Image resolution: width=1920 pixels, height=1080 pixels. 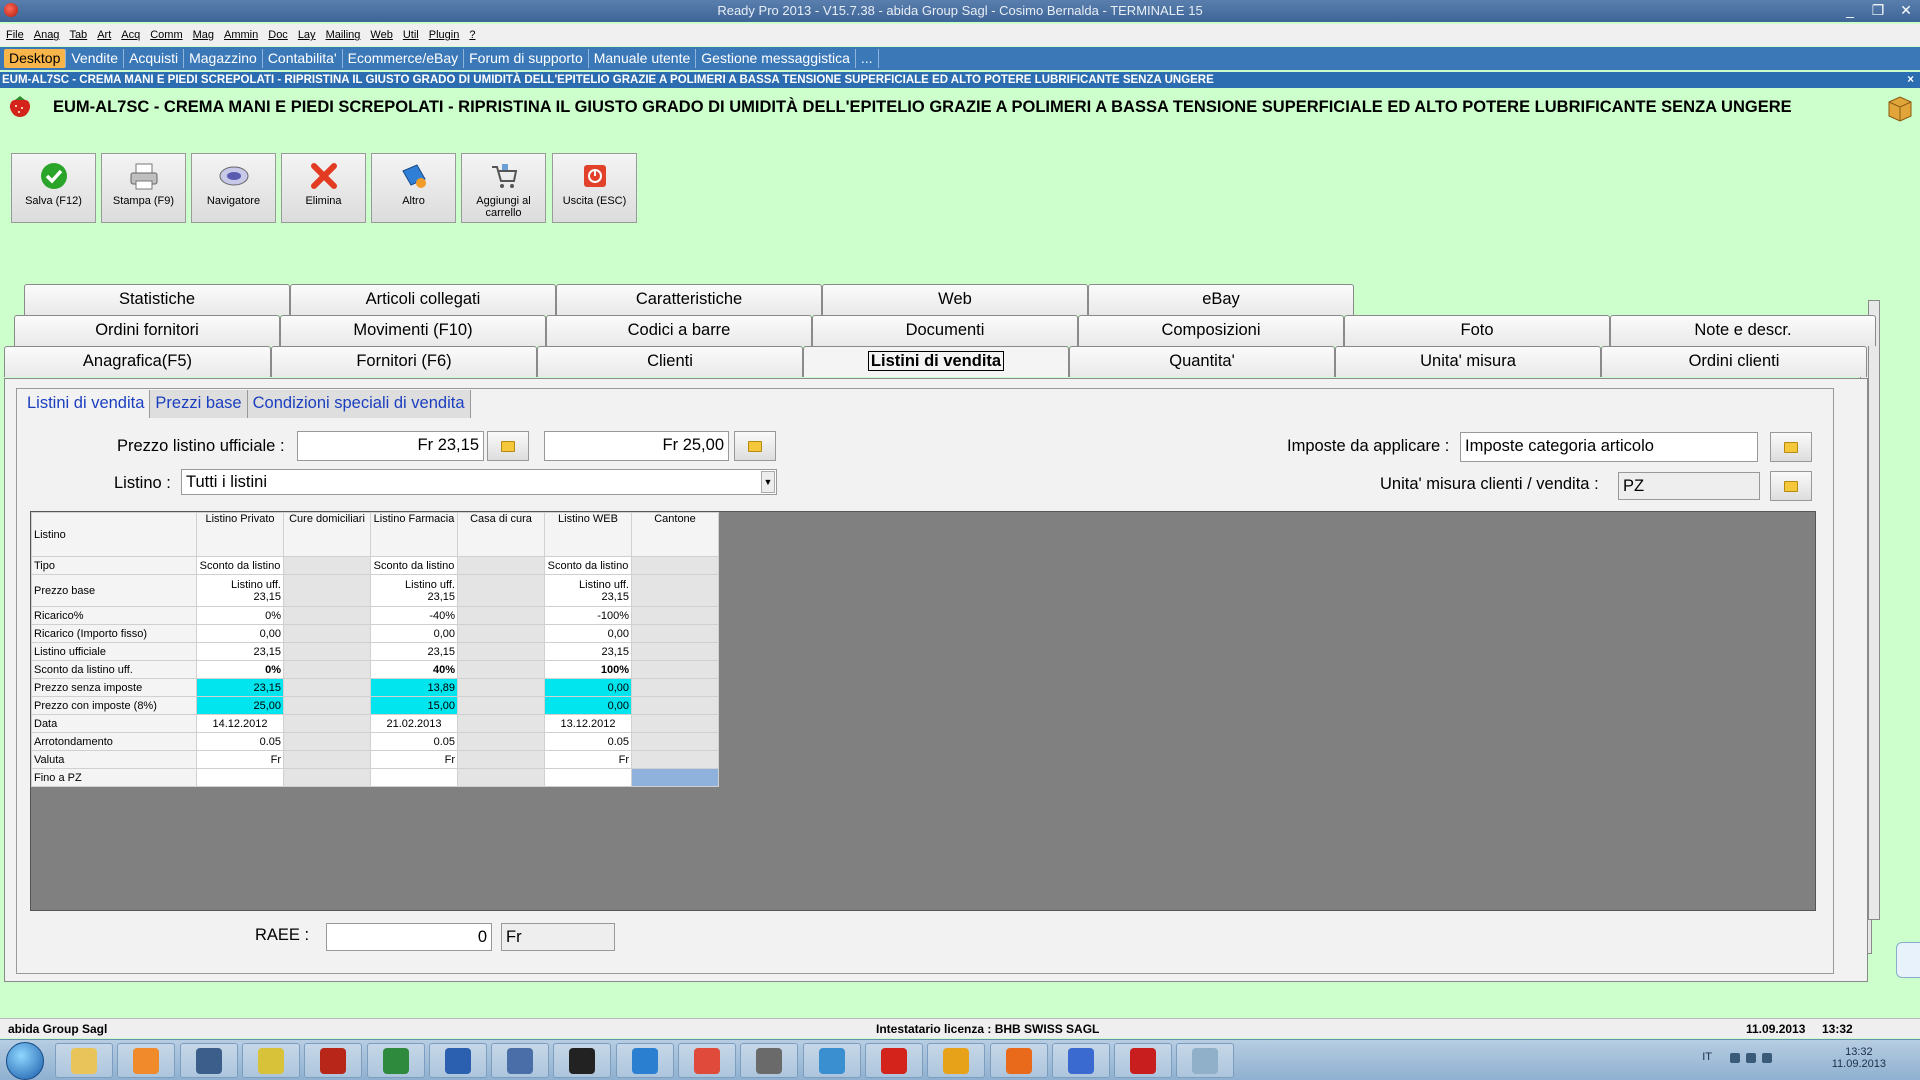 I want to click on taskbar-notepad-button, so click(x=1205, y=1060).